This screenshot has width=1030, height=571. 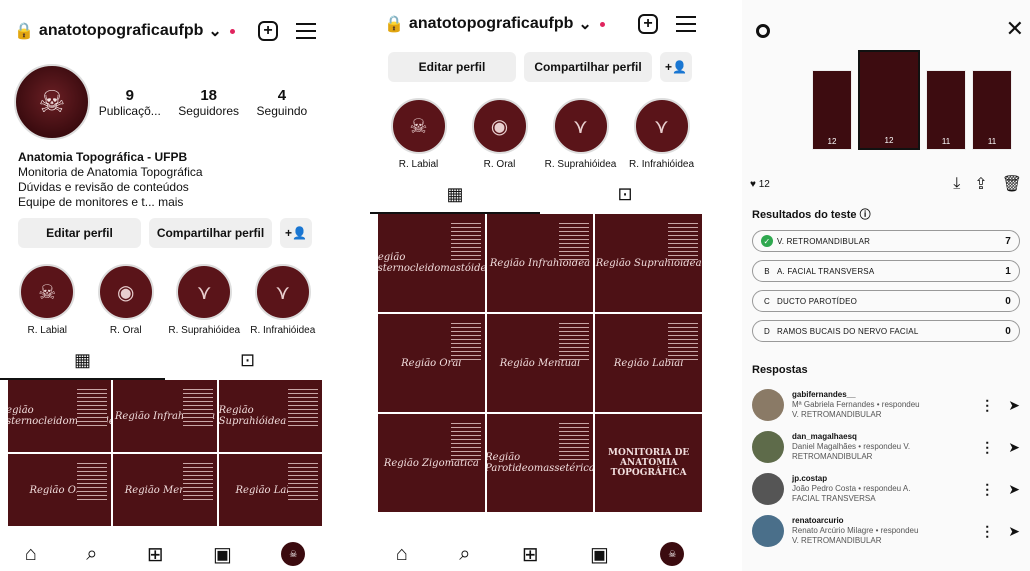 I want to click on quiz-option: D RAMOS BUCAIS DO NERVO FACIAL 0, so click(x=886, y=331).